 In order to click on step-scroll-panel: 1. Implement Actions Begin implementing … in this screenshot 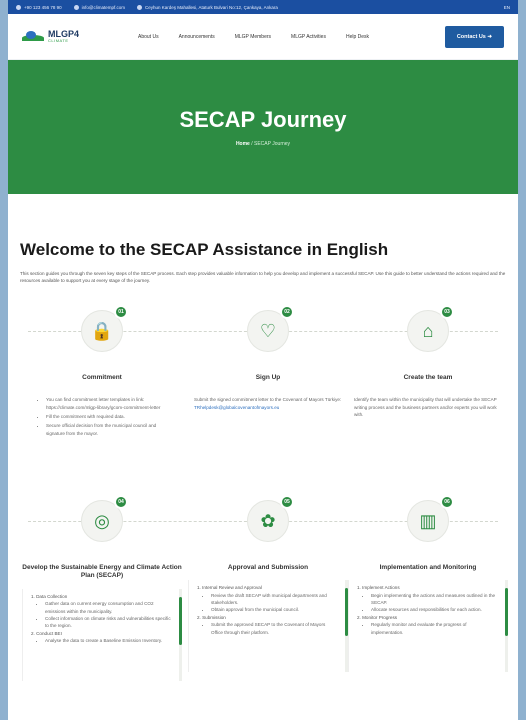, I will do `click(428, 626)`.